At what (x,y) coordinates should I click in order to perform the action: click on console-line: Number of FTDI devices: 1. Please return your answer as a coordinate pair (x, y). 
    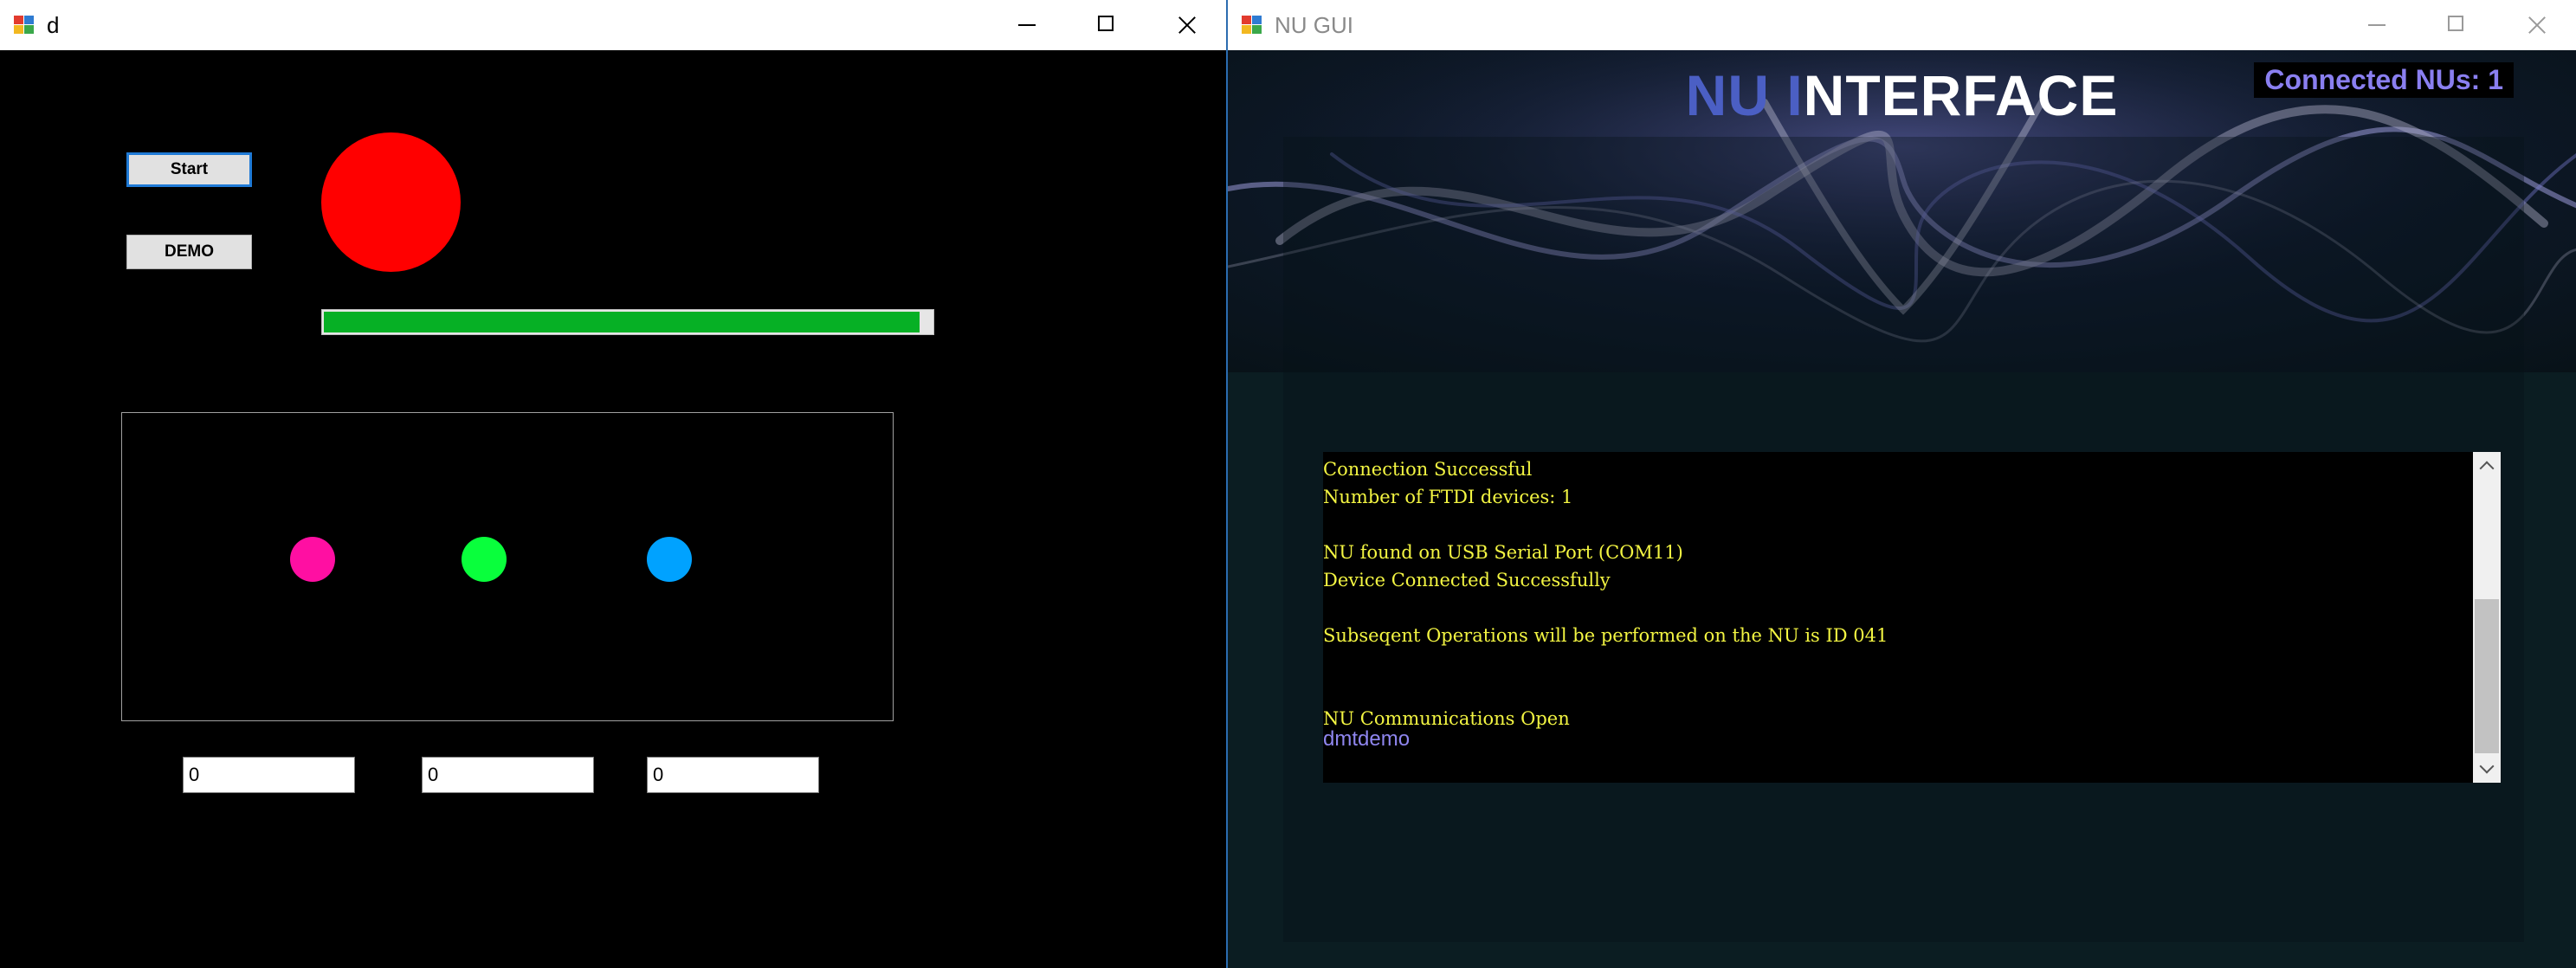
    Looking at the image, I should click on (1448, 497).